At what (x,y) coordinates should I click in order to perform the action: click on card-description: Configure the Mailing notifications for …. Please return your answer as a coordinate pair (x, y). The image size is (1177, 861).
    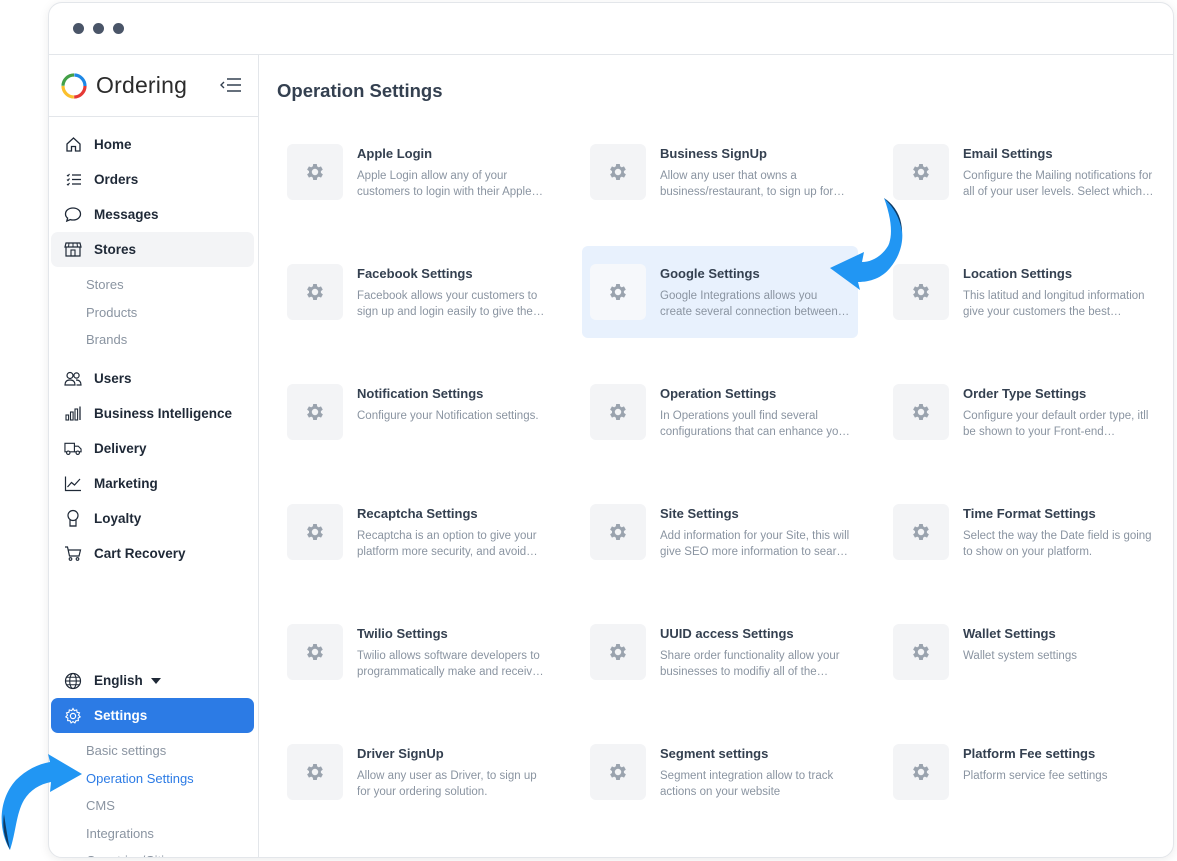
    Looking at the image, I should click on (1058, 184).